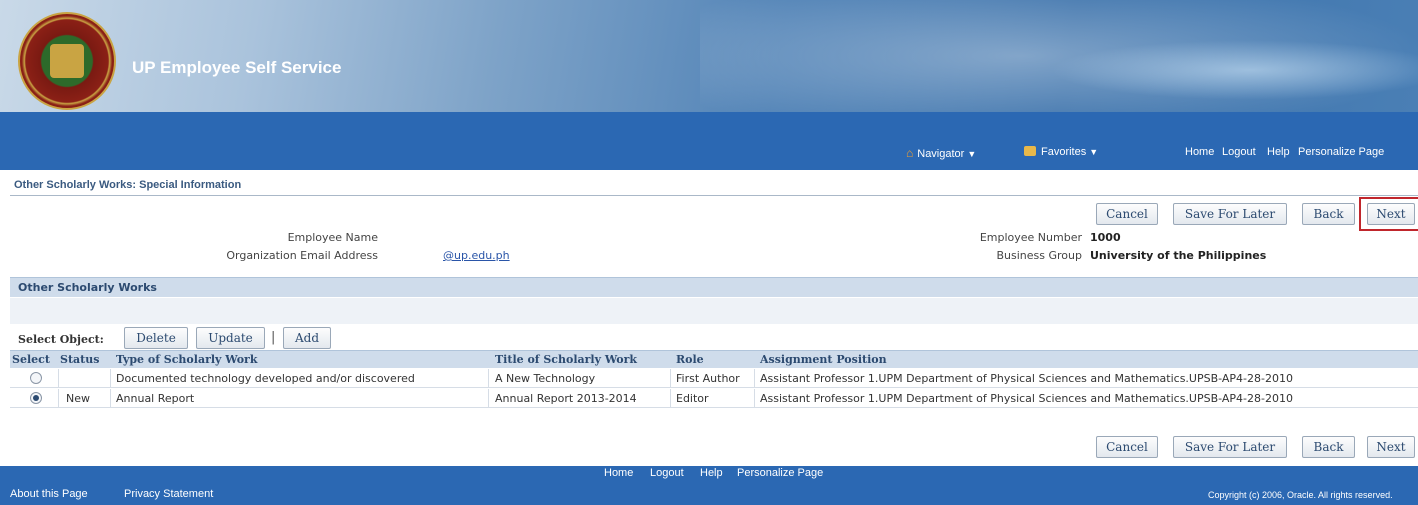  What do you see at coordinates (1064, 152) in the screenshot?
I see `favorites-label: Favorites` at bounding box center [1064, 152].